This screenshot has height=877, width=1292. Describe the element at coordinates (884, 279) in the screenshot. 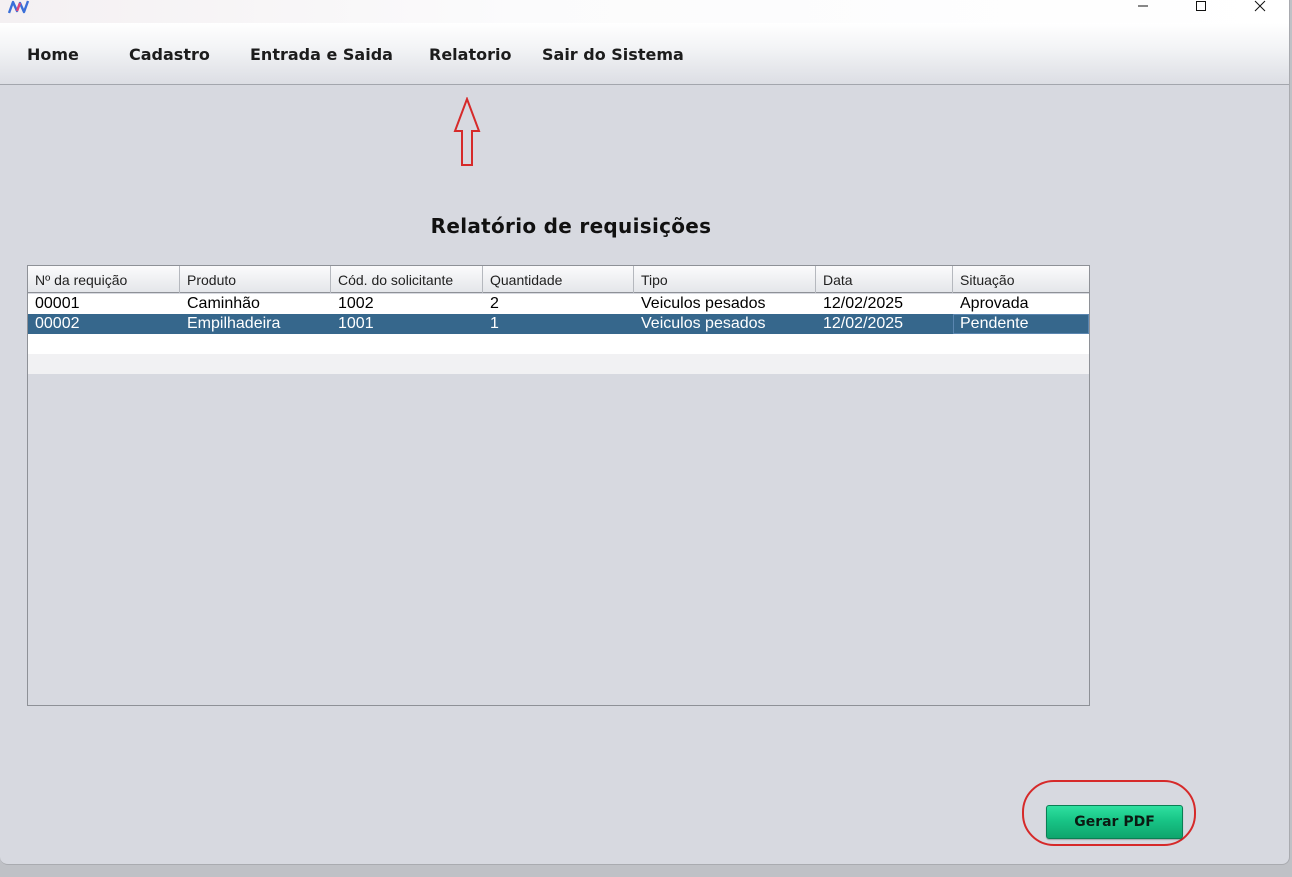

I see `column-header-data: Data` at that location.